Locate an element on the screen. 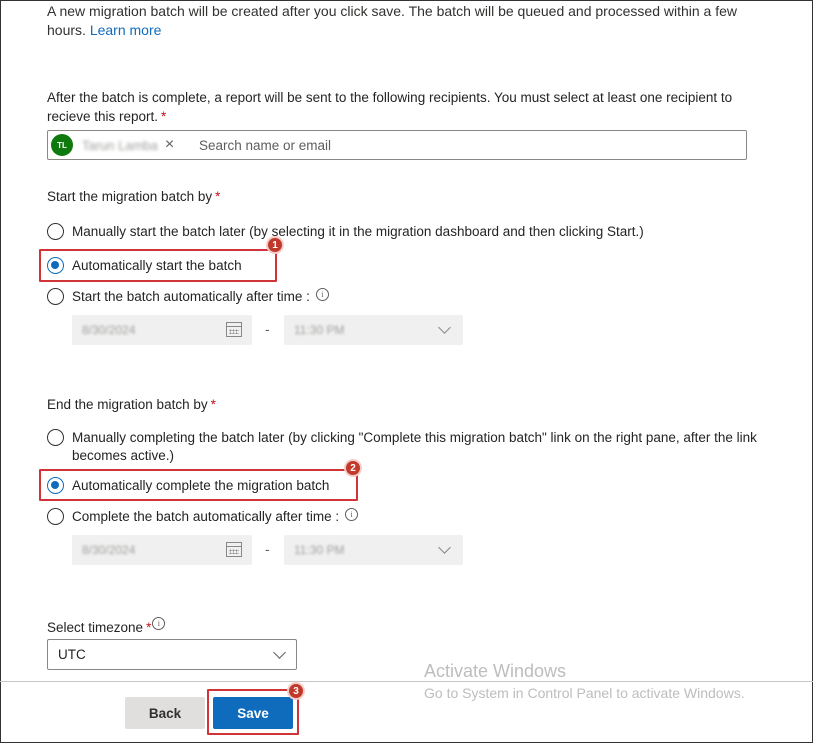 The height and width of the screenshot is (743, 813). recipient-chip: TL Tarun Lamba × is located at coordinates (112, 145).